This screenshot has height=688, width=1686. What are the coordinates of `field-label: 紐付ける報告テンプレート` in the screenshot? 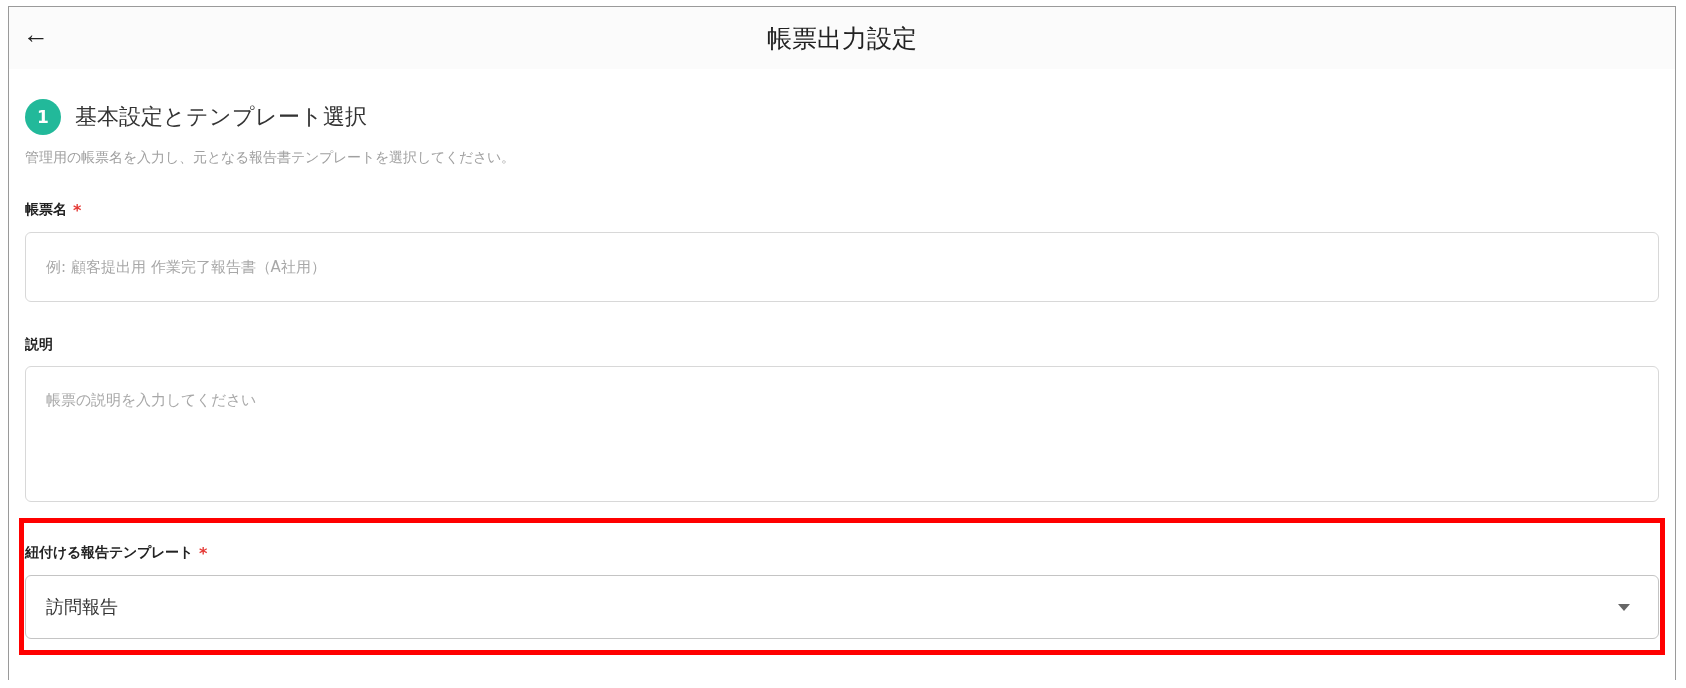 It's located at (109, 553).